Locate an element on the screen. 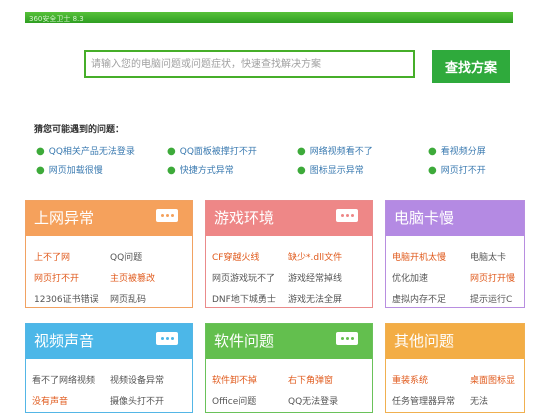 This screenshot has height=413, width=534. card-link: Office问题 is located at coordinates (234, 402).